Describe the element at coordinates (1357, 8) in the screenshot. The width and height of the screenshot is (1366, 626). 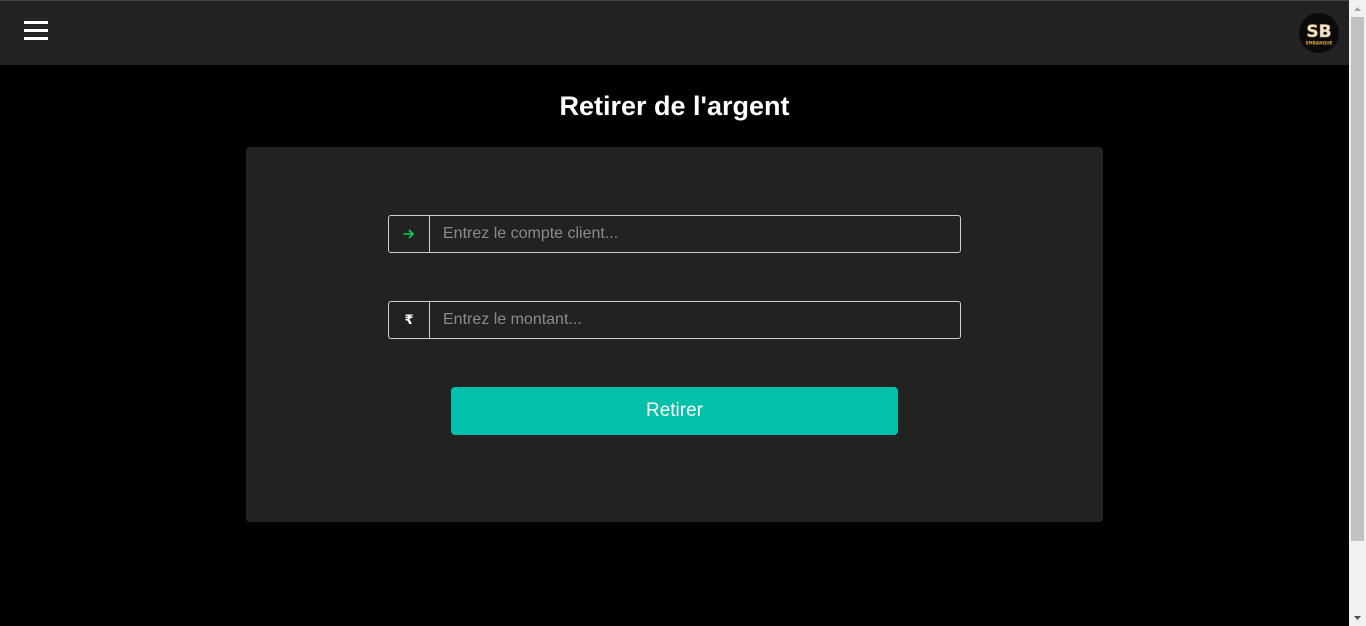
I see `scroll-up-icon` at that location.